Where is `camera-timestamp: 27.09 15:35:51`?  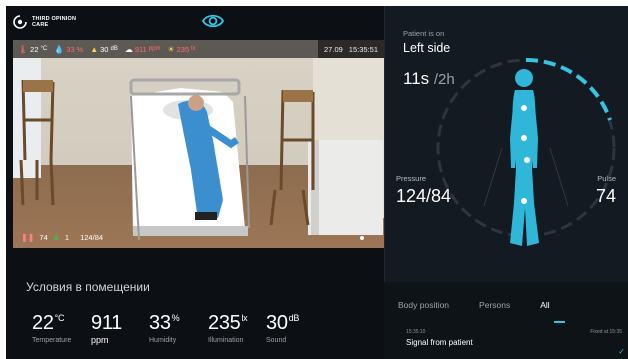 camera-timestamp: 27.09 15:35:51 is located at coordinates (351, 49).